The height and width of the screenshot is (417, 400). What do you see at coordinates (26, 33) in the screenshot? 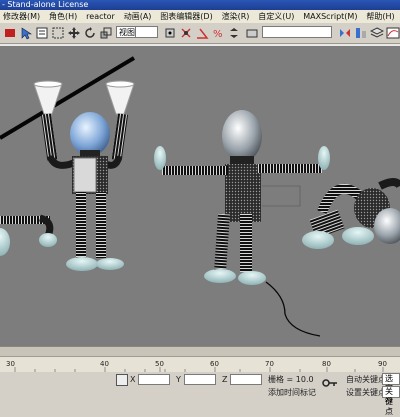
I see `select-object-icon` at bounding box center [26, 33].